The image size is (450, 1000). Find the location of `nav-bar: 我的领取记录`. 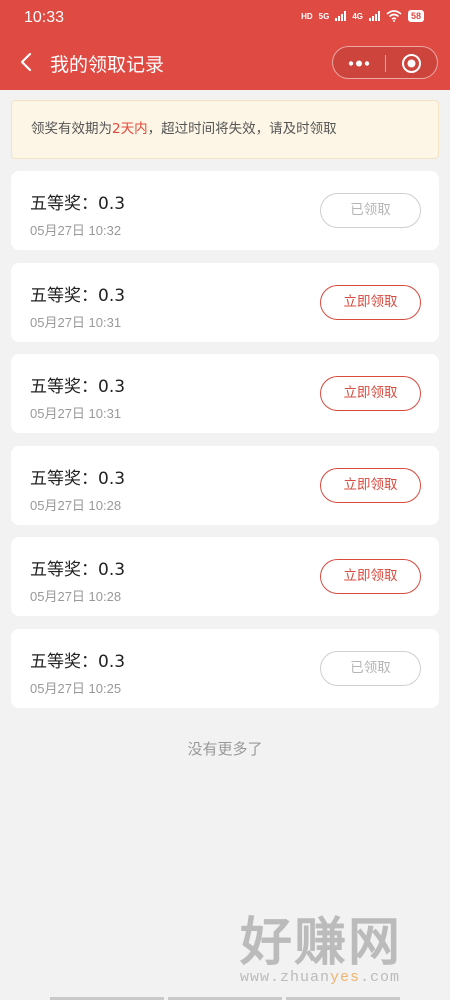

nav-bar: 我的领取记录 is located at coordinates (225, 63).